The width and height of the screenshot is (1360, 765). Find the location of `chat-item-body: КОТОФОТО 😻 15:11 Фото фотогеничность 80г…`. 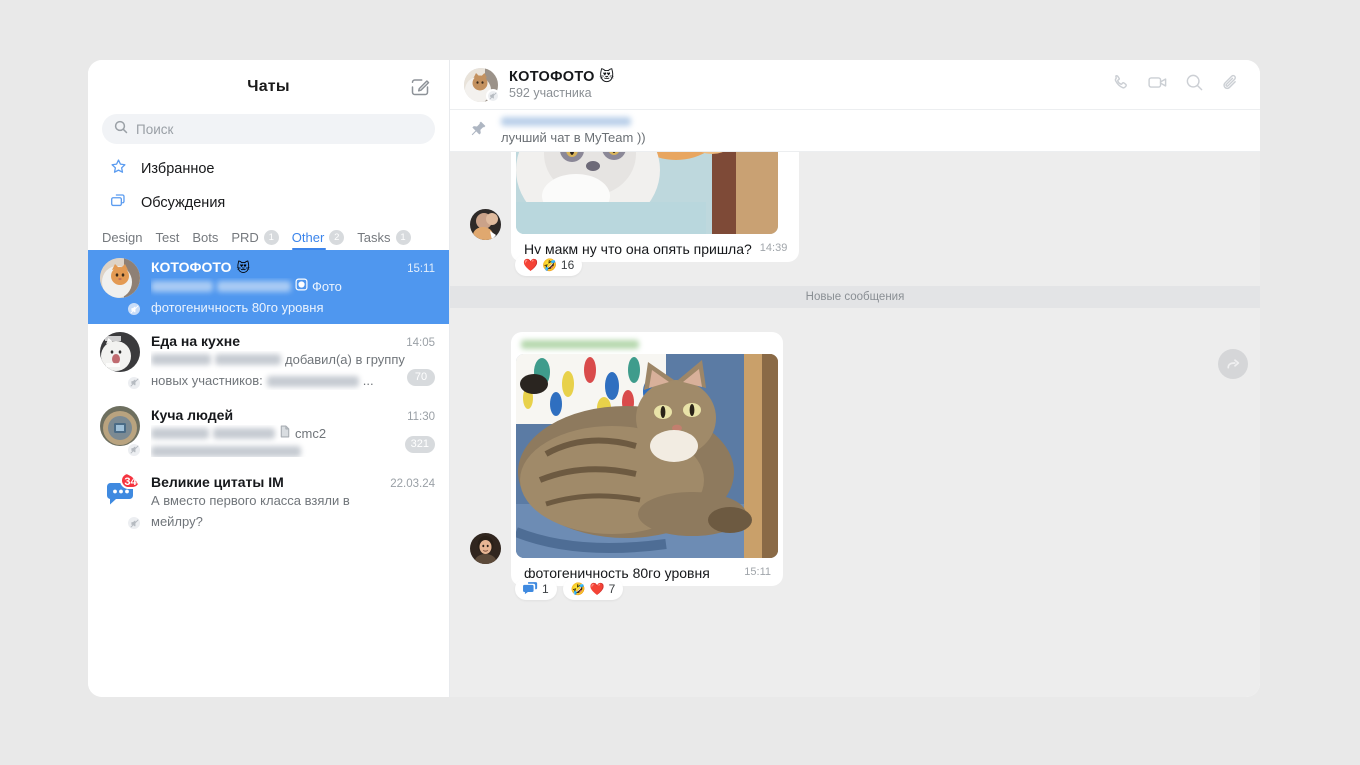

chat-item-body: КОТОФОТО 😻 15:11 Фото фотогеничность 80г… is located at coordinates (293, 287).